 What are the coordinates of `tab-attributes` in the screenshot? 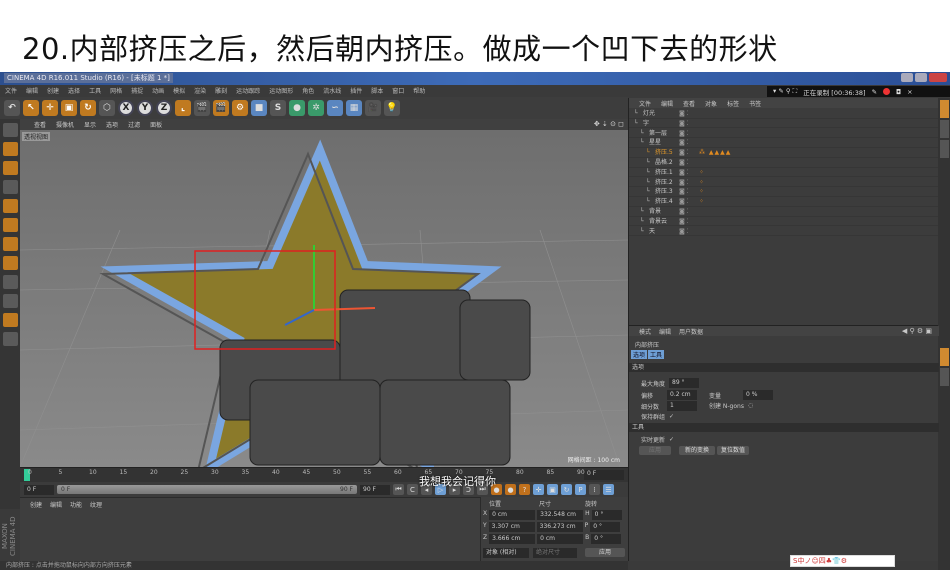 It's located at (944, 357).